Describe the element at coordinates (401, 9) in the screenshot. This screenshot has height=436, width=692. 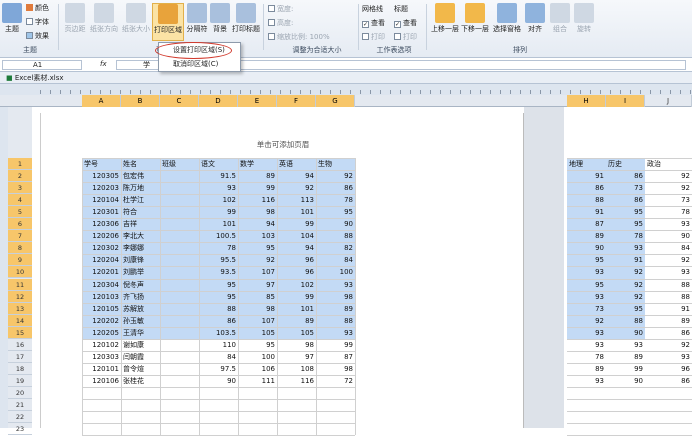
I see `headings-label: 标题` at that location.